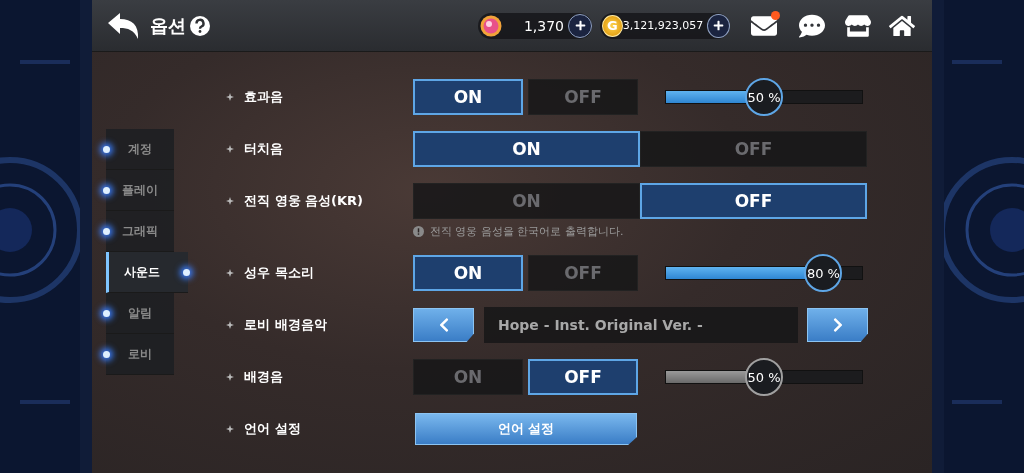  Describe the element at coordinates (147, 272) in the screenshot. I see `sidebar-tab: 사운드` at that location.